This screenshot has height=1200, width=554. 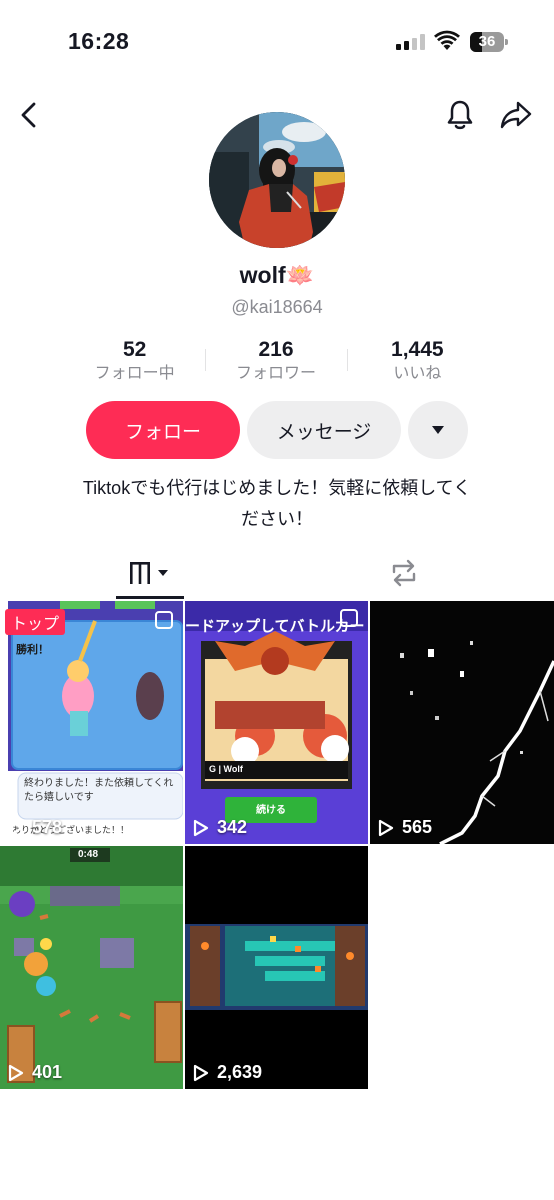 I want to click on view-count-text: 342, so click(x=232, y=827).